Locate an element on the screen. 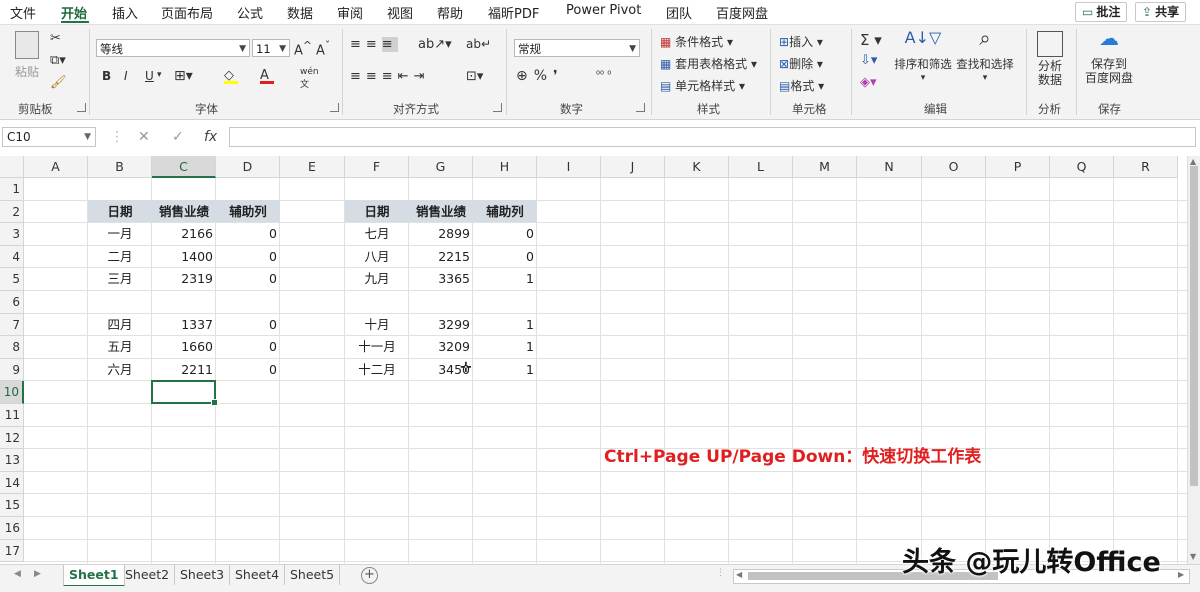 The height and width of the screenshot is (592, 1200). table_left-header-0: 日期 is located at coordinates (120, 212).